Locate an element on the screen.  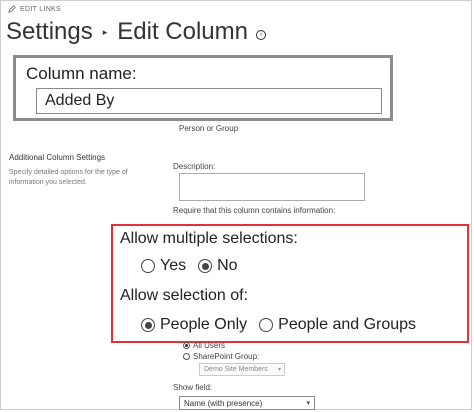
radio-people-only is located at coordinates (148, 325).